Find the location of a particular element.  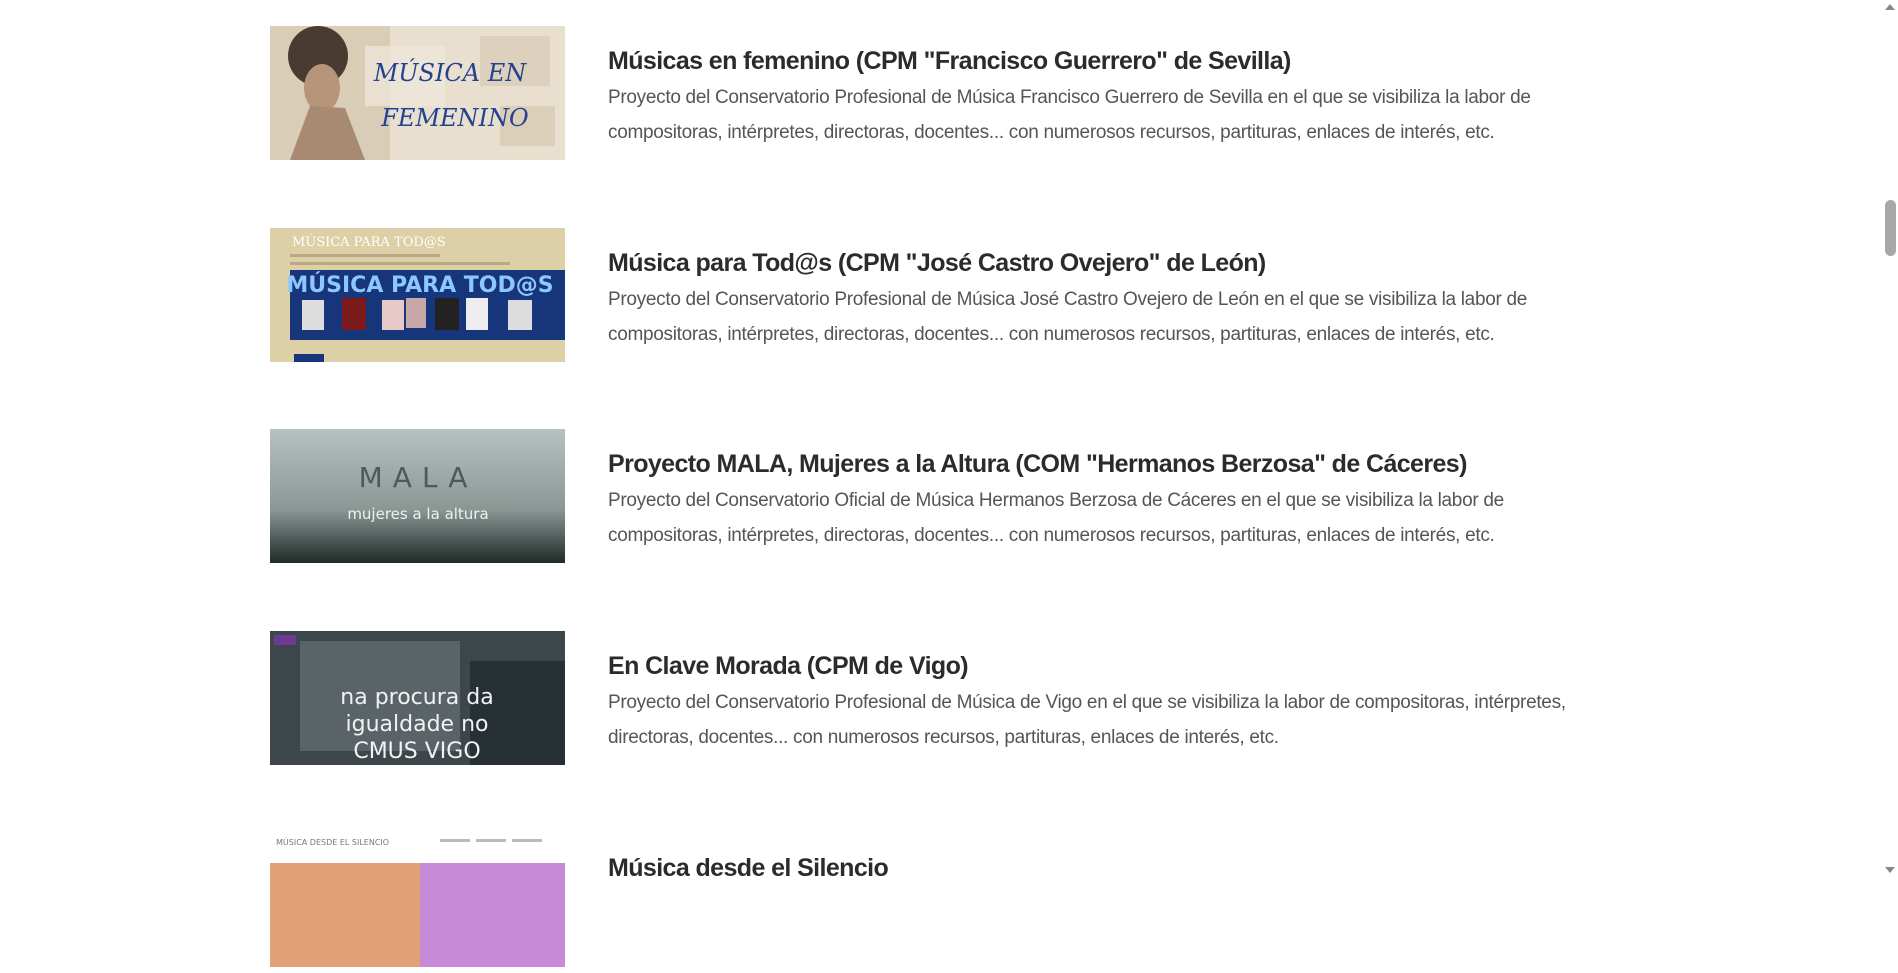

musica-para-todos-image: MÚSICA PARA TOD@S MÚSICA PARA TOD@S is located at coordinates (417, 295).